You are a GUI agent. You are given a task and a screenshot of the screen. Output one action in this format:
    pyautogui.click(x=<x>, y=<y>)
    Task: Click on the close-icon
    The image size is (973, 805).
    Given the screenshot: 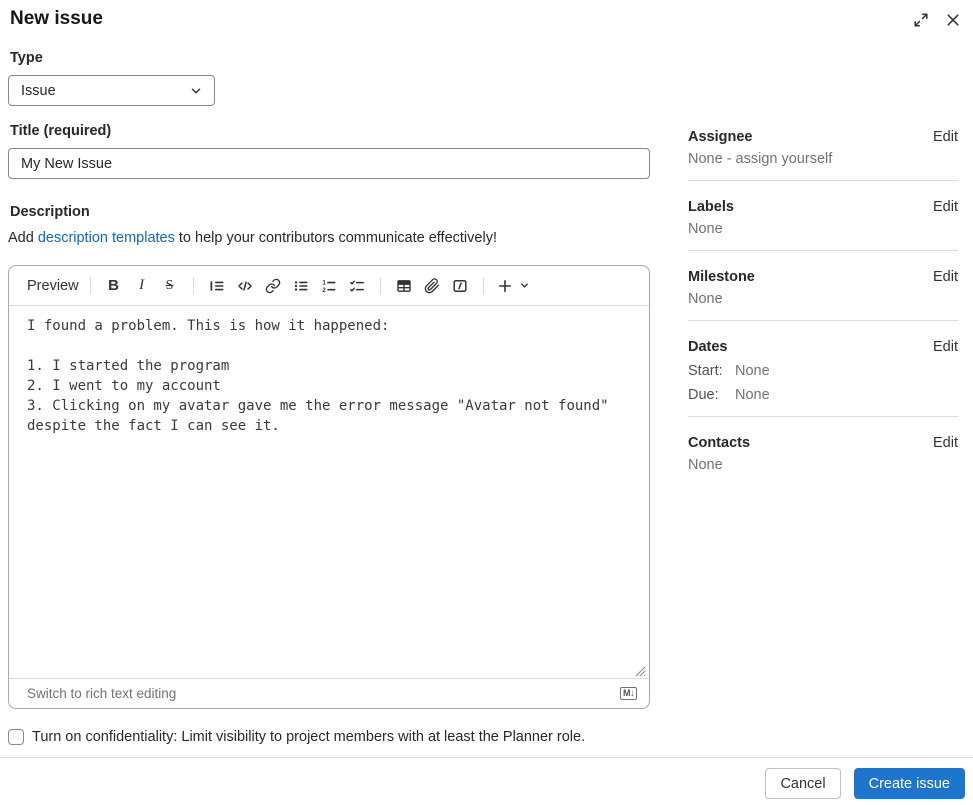 What is the action you would take?
    pyautogui.click(x=953, y=20)
    